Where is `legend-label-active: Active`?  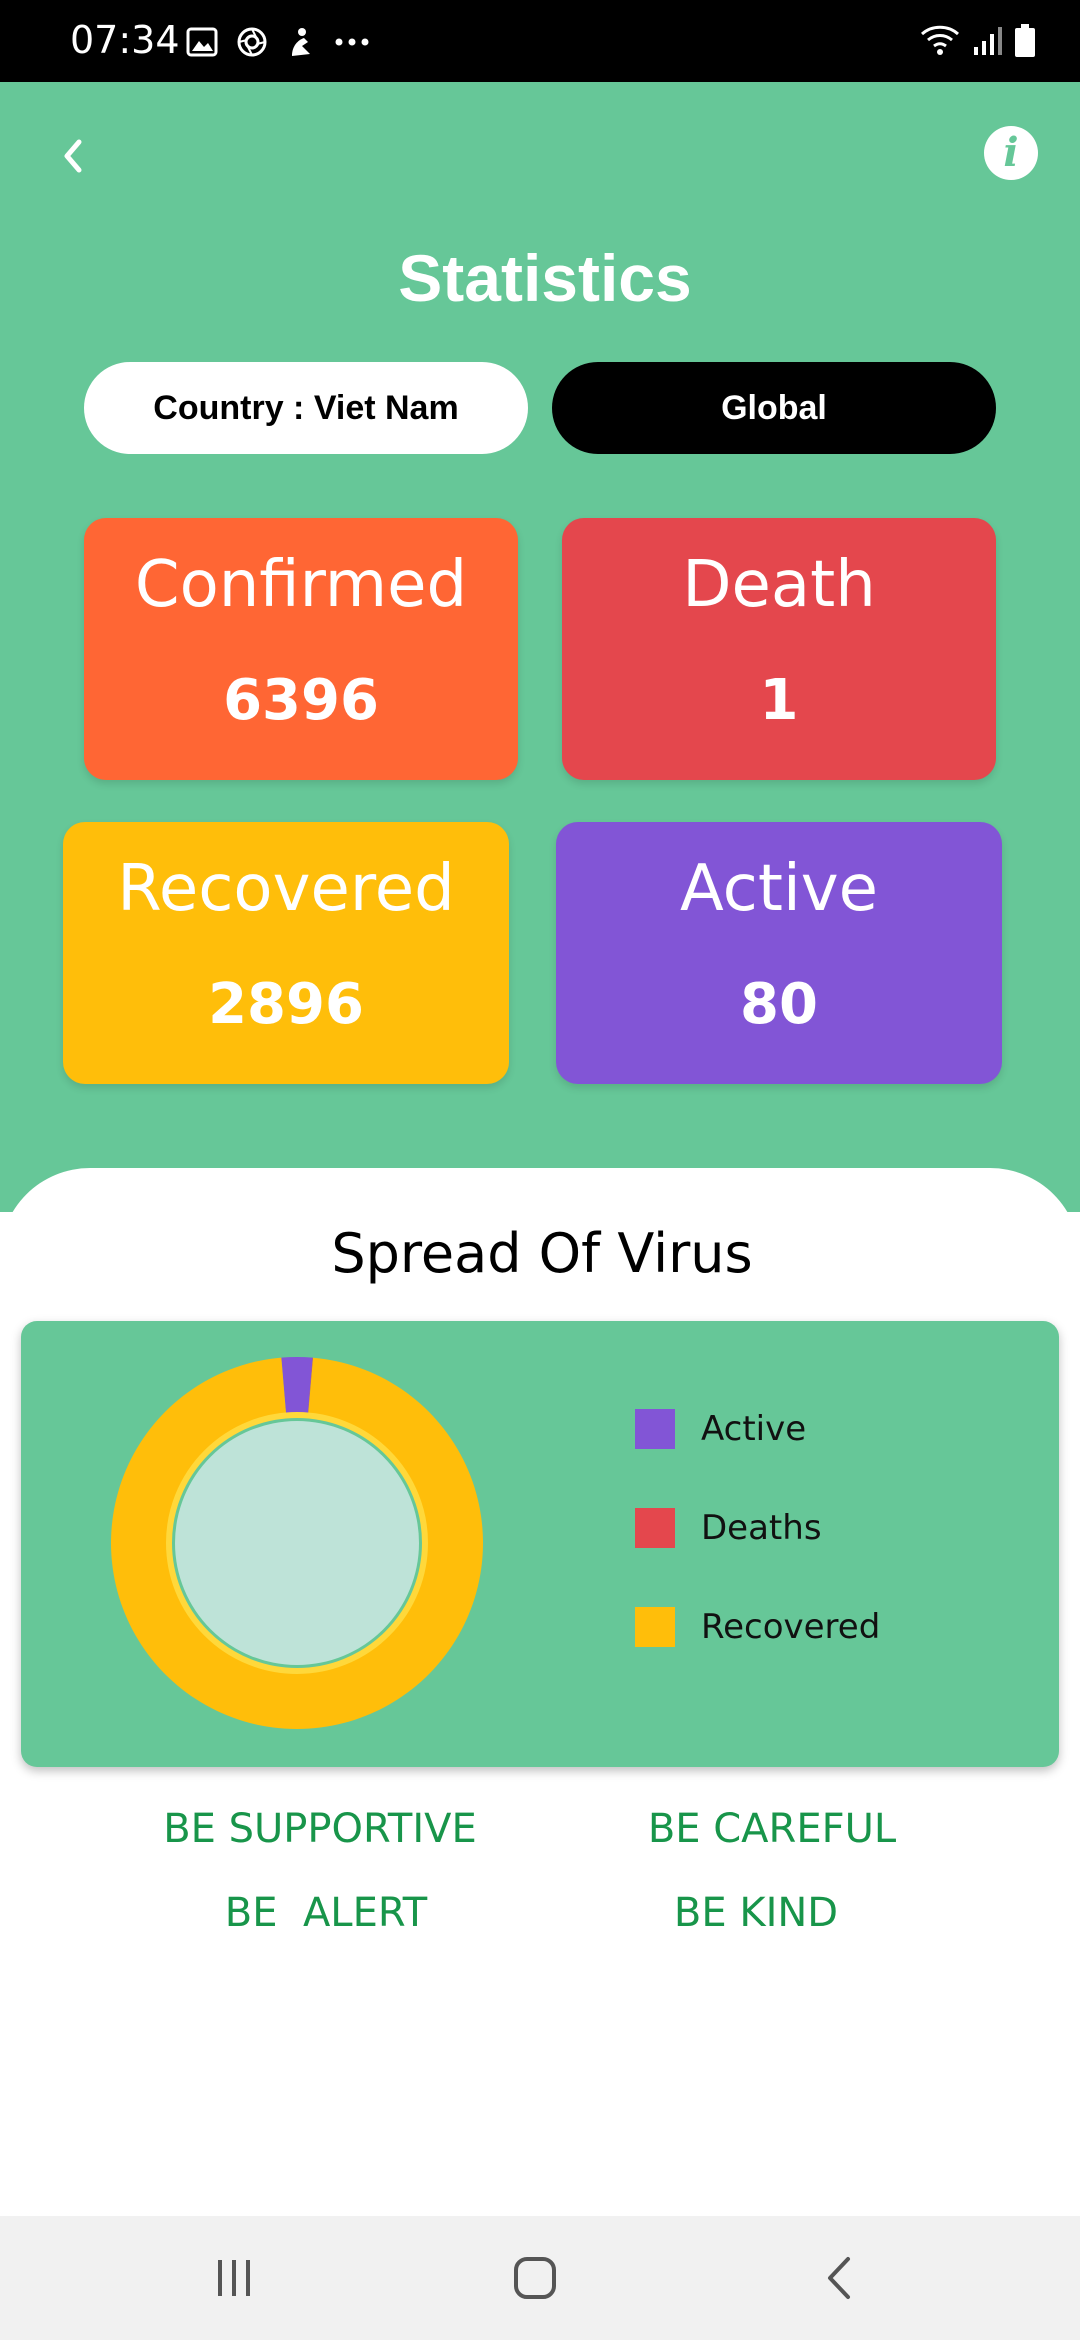
legend-label-active: Active is located at coordinates (754, 1429).